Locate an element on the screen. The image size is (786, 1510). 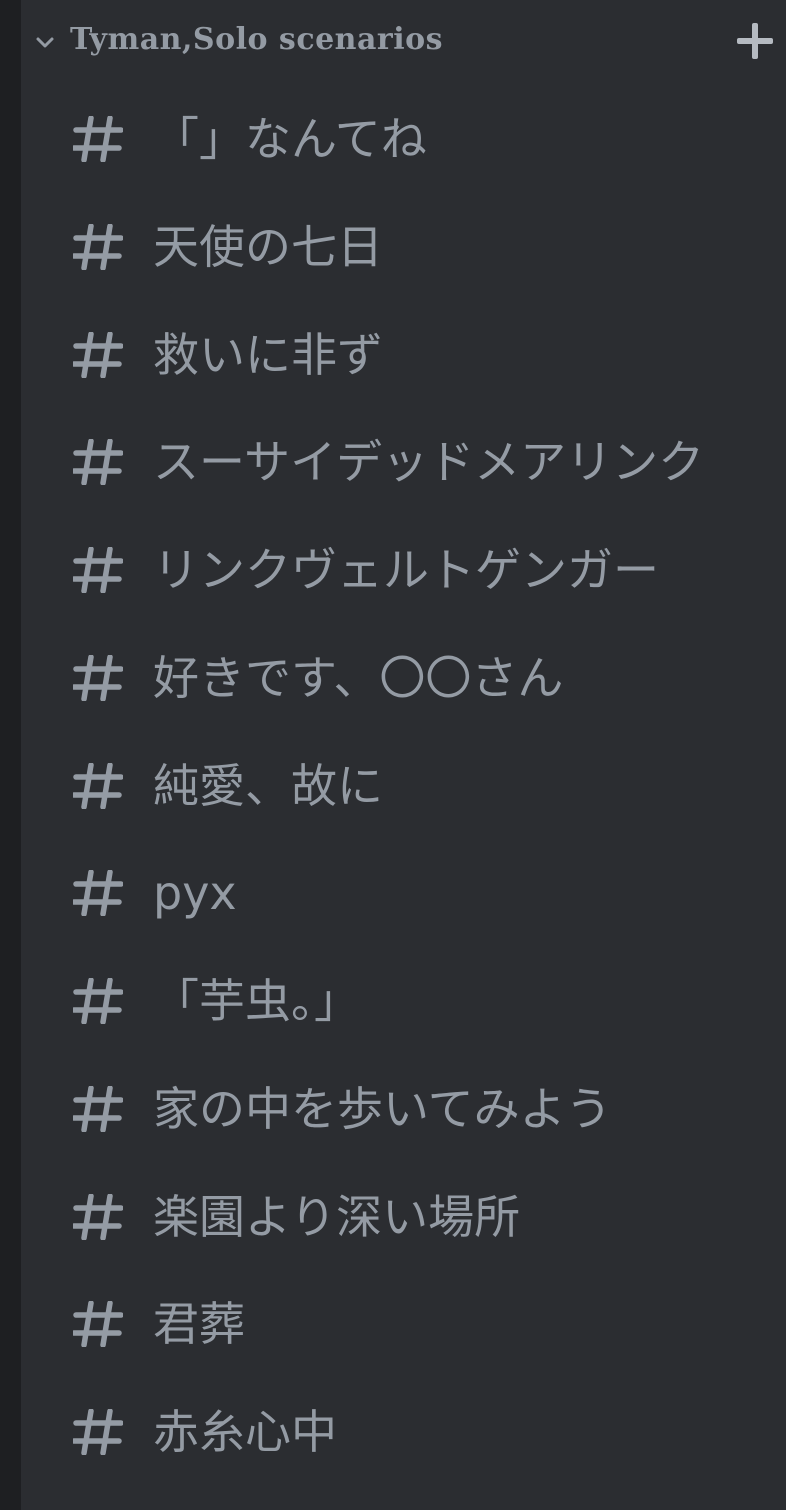
channel-name: 救いに非ず is located at coordinates (268, 354).